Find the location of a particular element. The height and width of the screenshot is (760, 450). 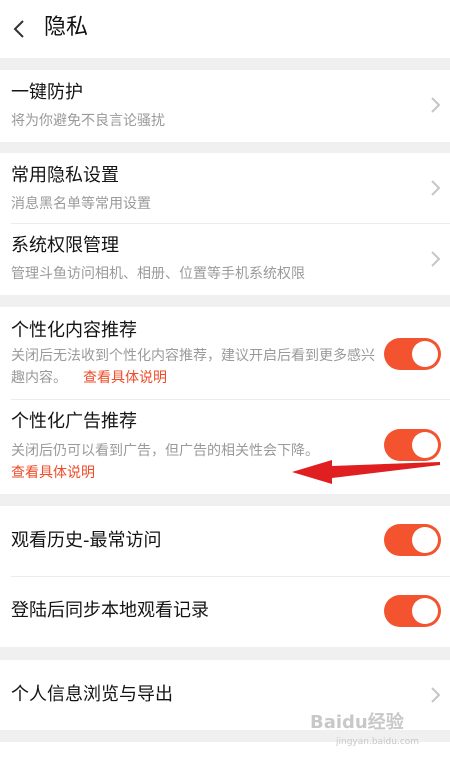

sync-records-row: 登陆后同步本地观看记录 is located at coordinates (225, 612).